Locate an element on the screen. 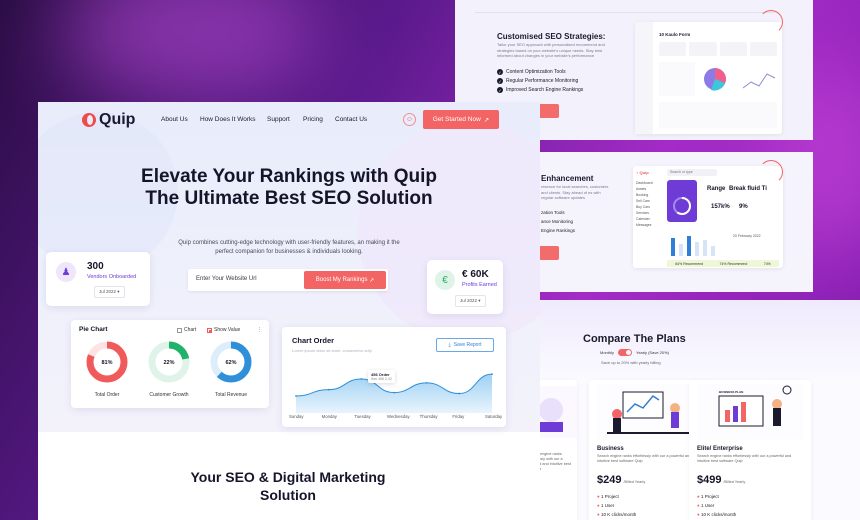 This screenshot has width=860, height=520. plans-save-note: Save up to 20% with yearly billing is located at coordinates (631, 362).